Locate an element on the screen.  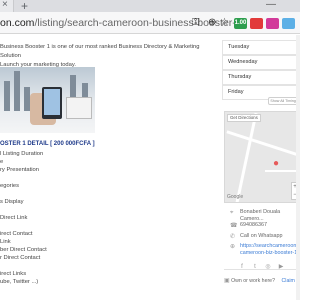
tab-close-icon: × is located at coordinates (5, 5).